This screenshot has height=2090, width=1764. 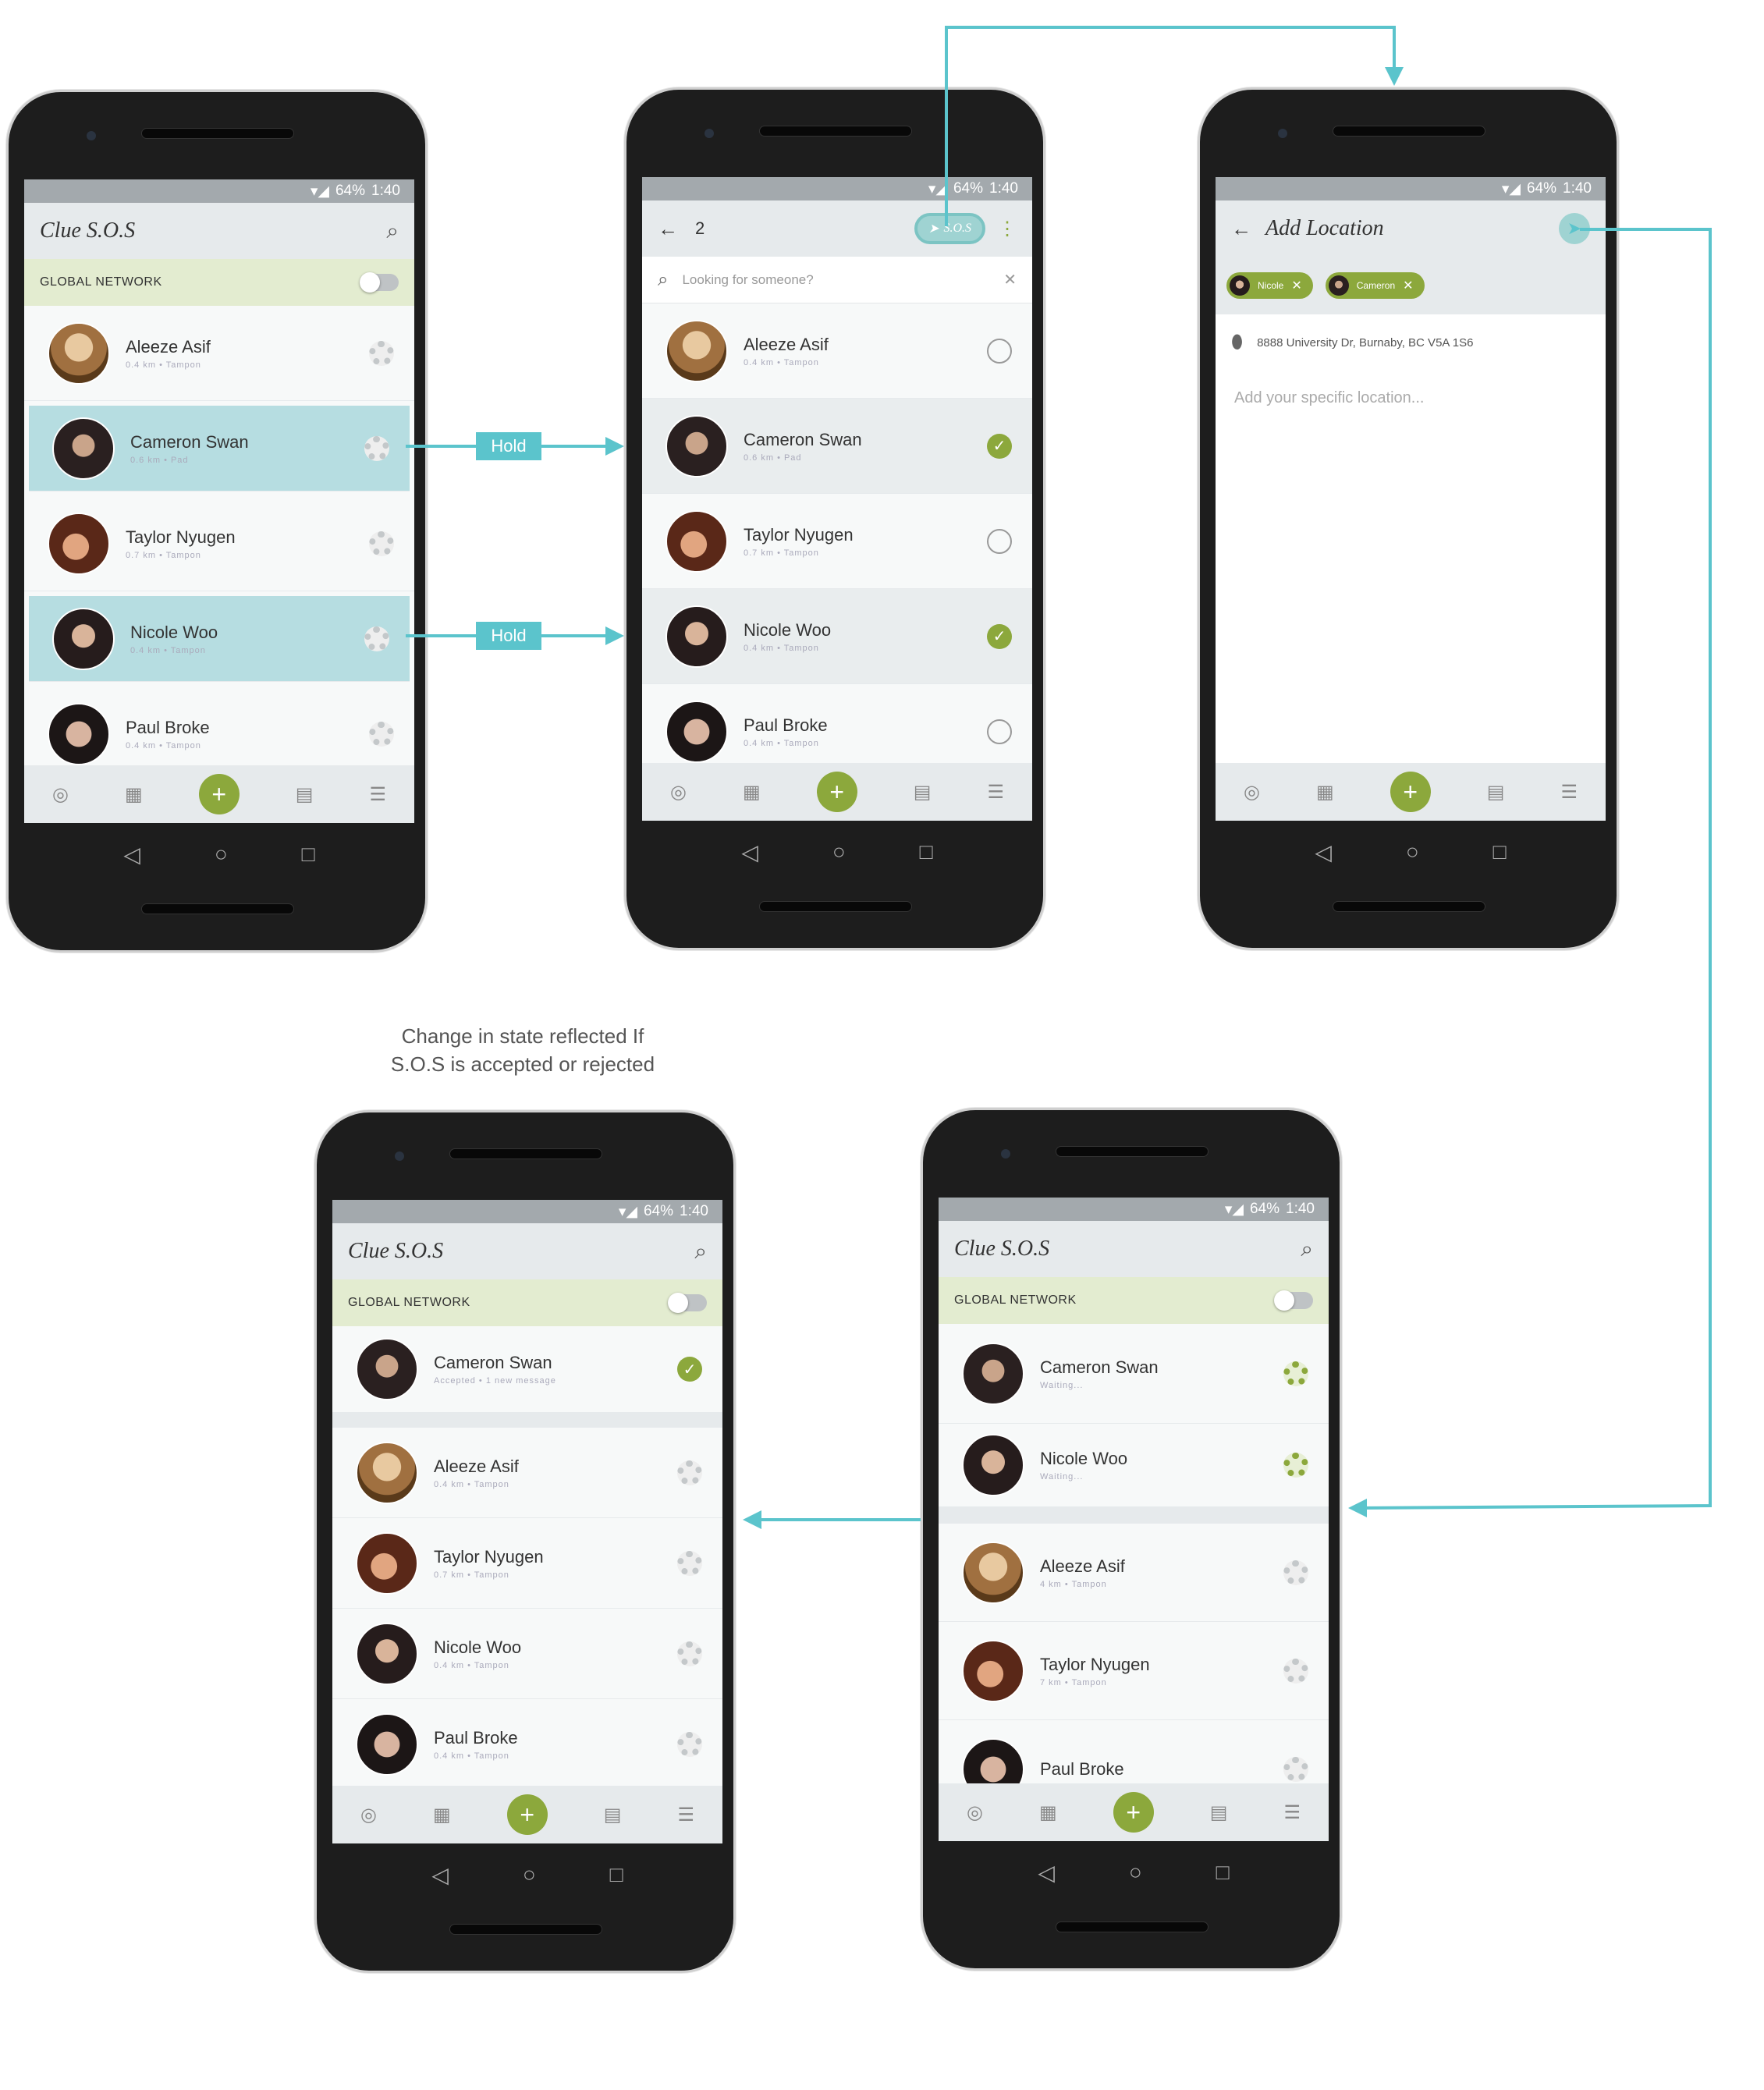 I want to click on more-vert-icon: ⋮, so click(x=1007, y=229).